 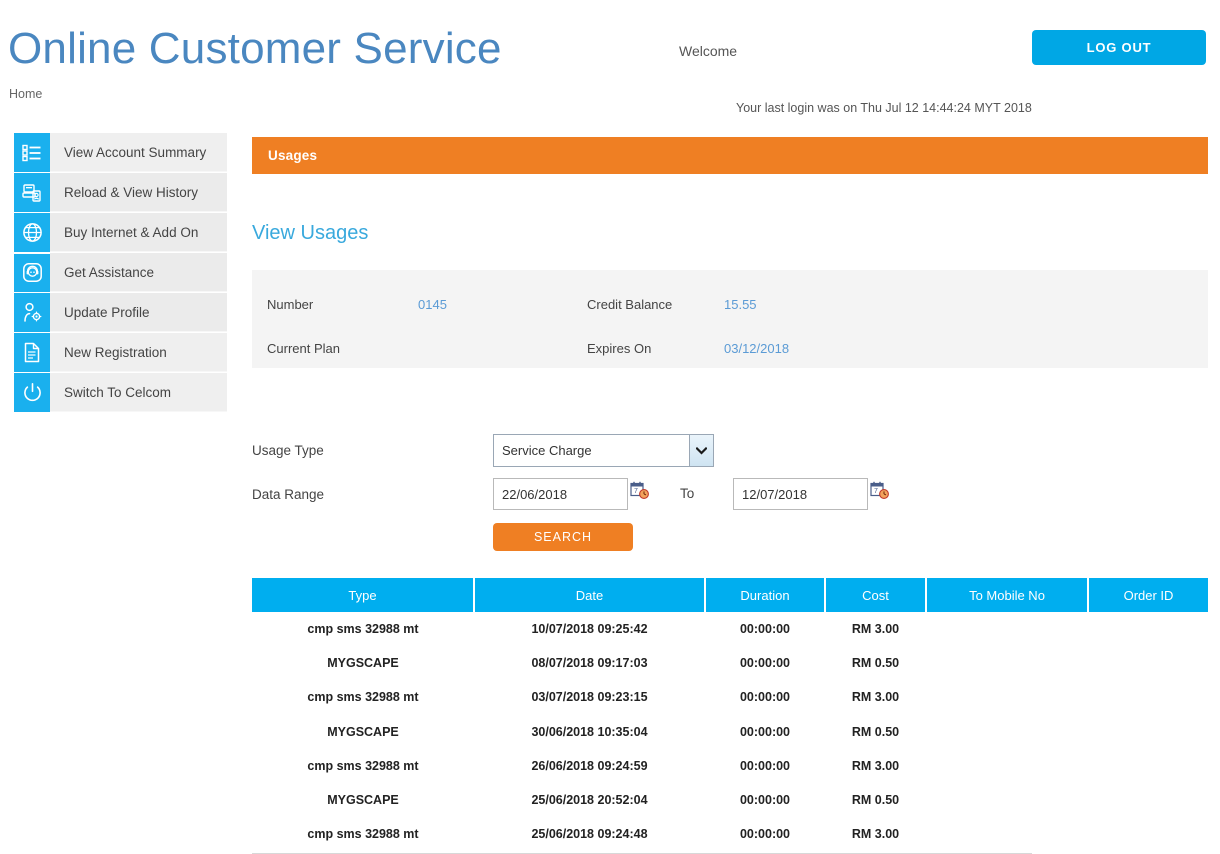 What do you see at coordinates (32, 312) in the screenshot?
I see `person-gear-icon` at bounding box center [32, 312].